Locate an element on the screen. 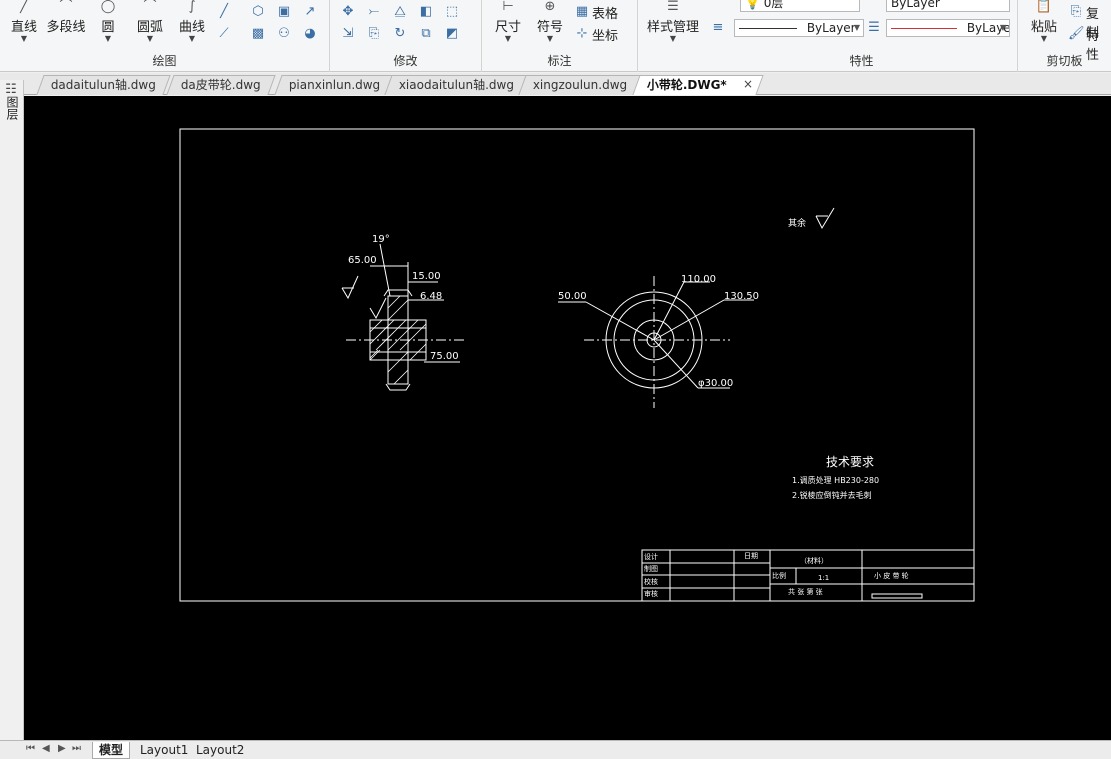  style-panel: ☰ 样式管理 ▼ is located at coordinates (672, 36).